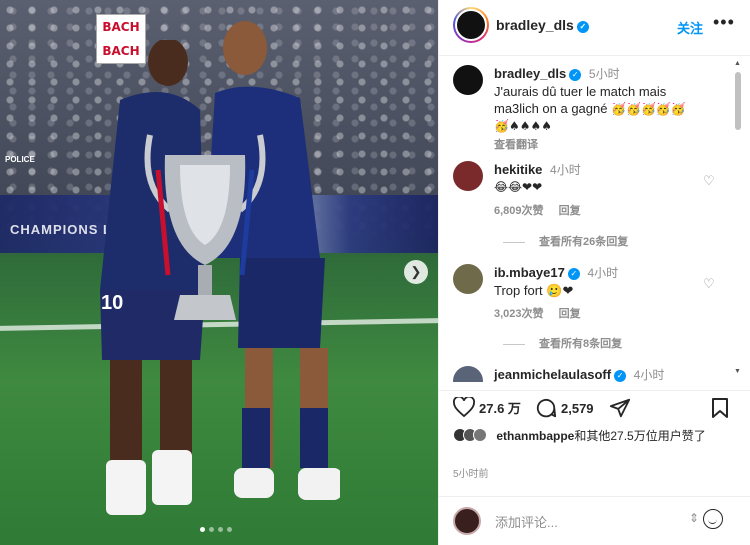 The height and width of the screenshot is (545, 750). Describe the element at coordinates (551, 108) in the screenshot. I see `caption-text-line2: ma3lich on a gagné` at that location.